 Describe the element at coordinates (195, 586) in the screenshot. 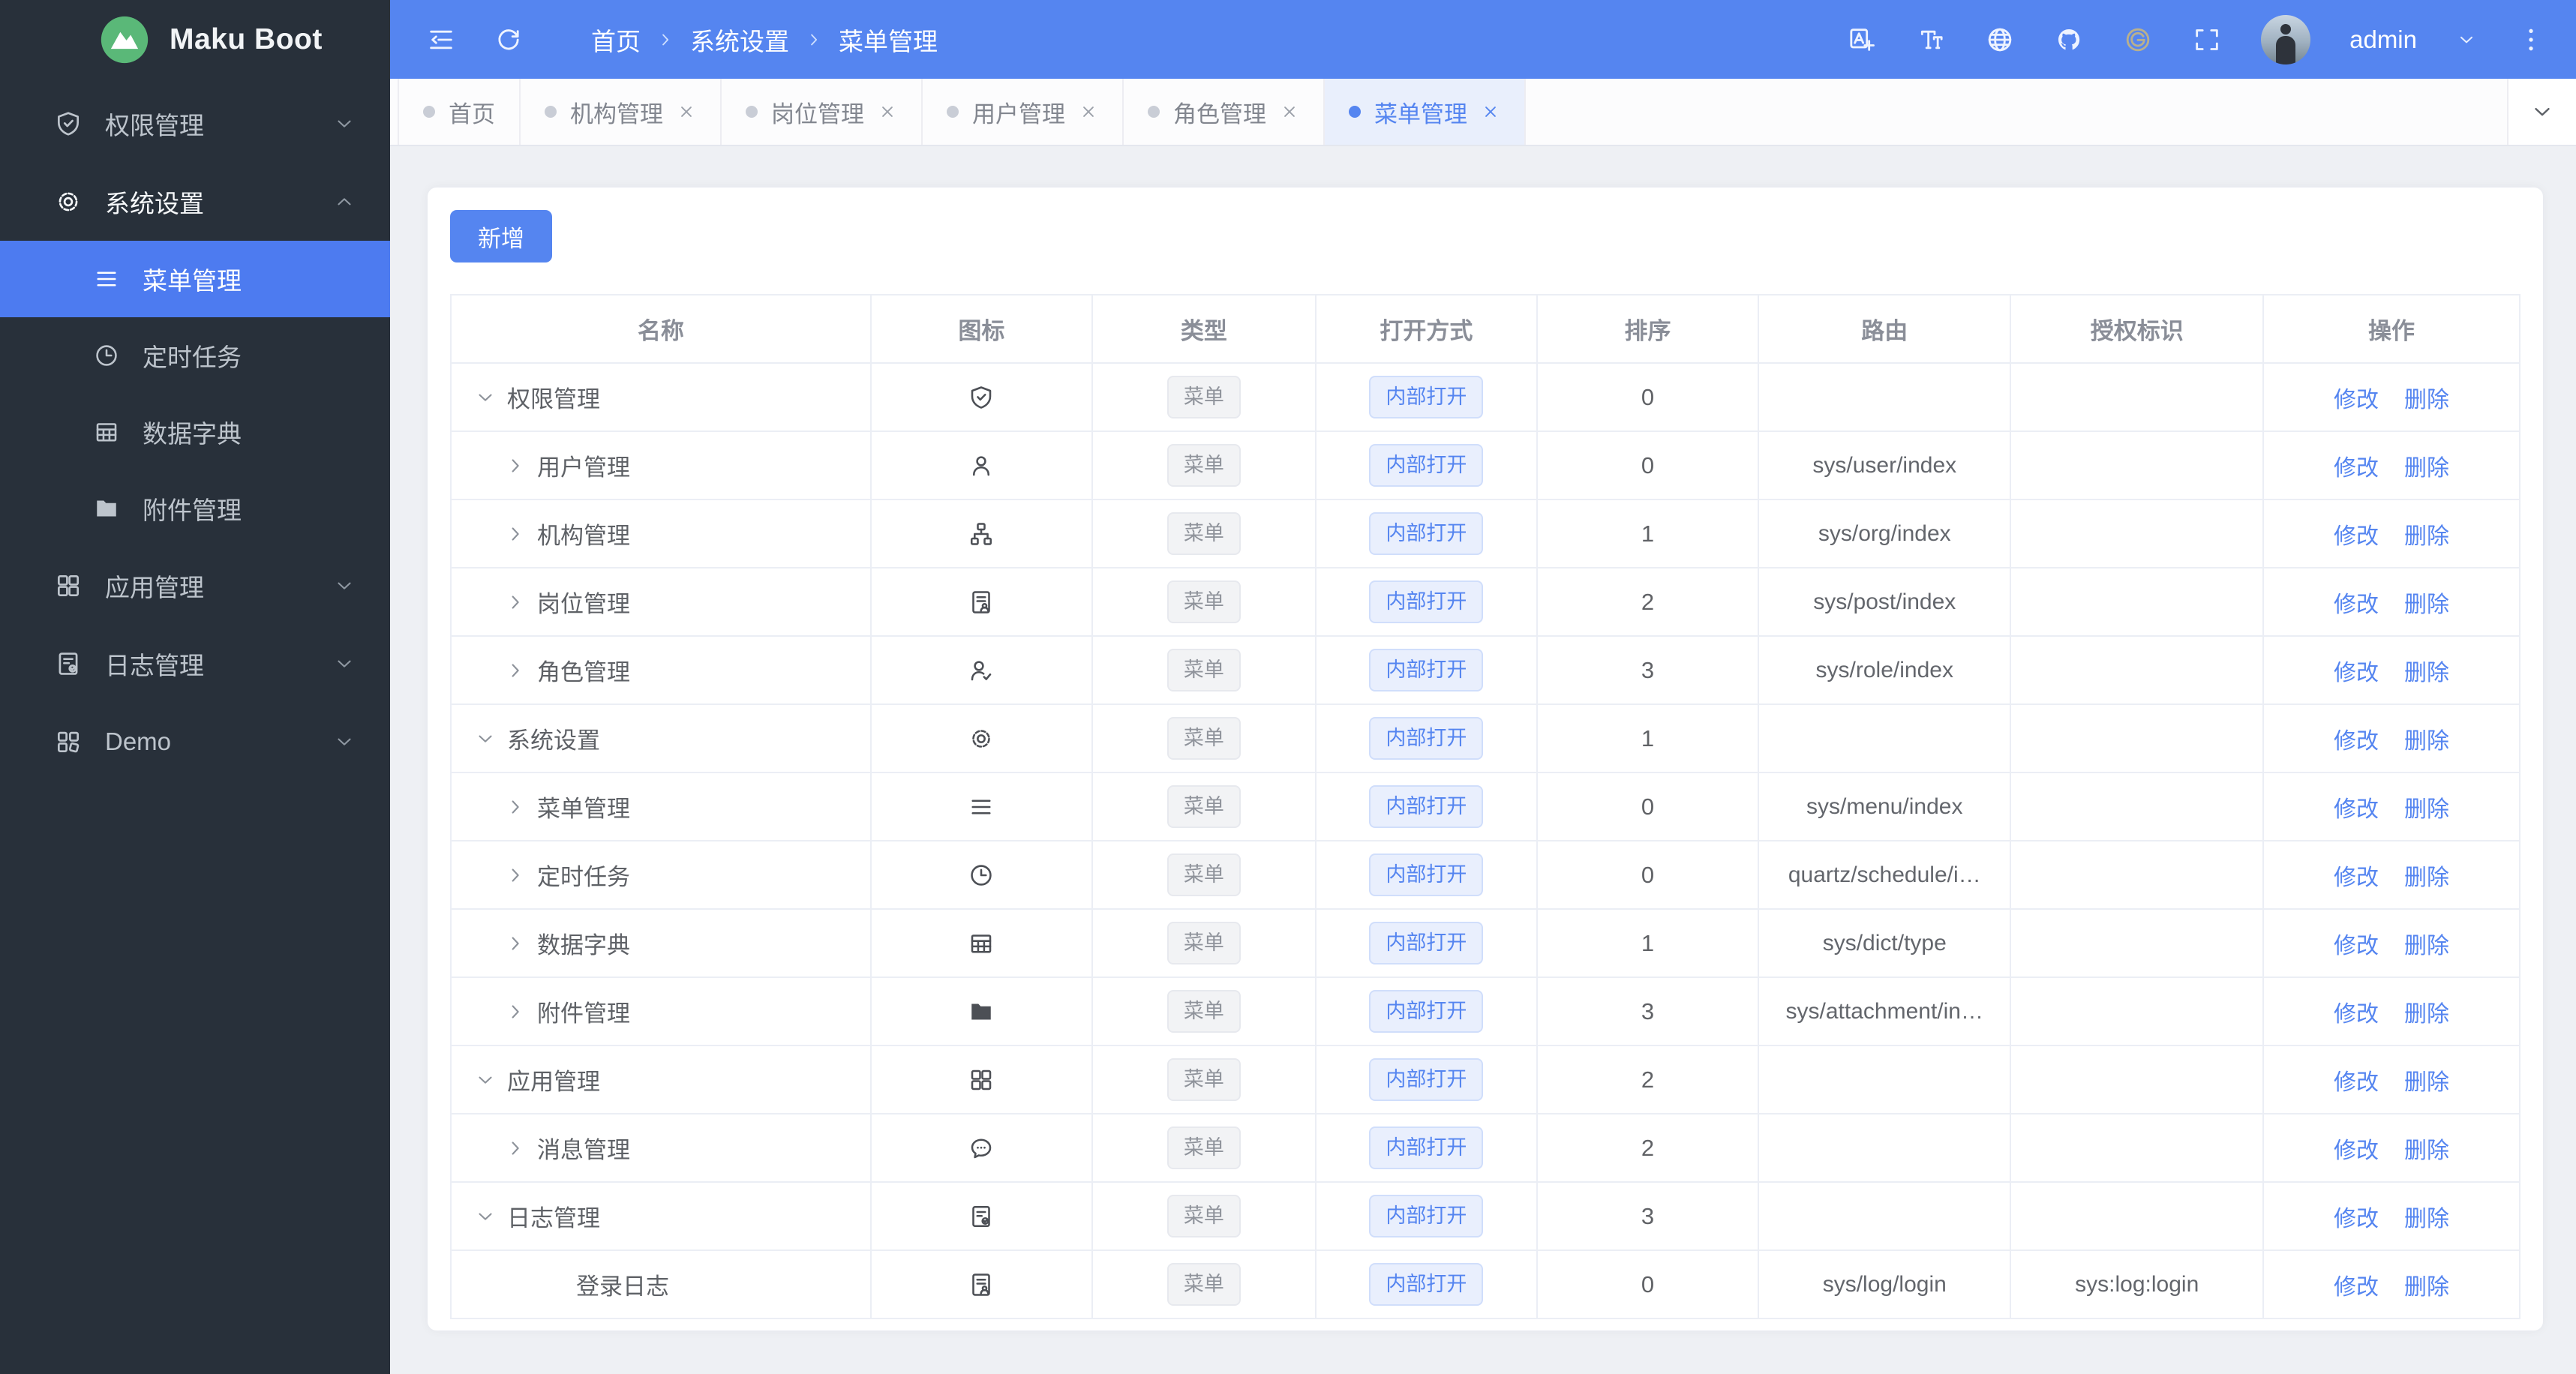

I see `sidebar-item-应用管理: 应用管理` at that location.